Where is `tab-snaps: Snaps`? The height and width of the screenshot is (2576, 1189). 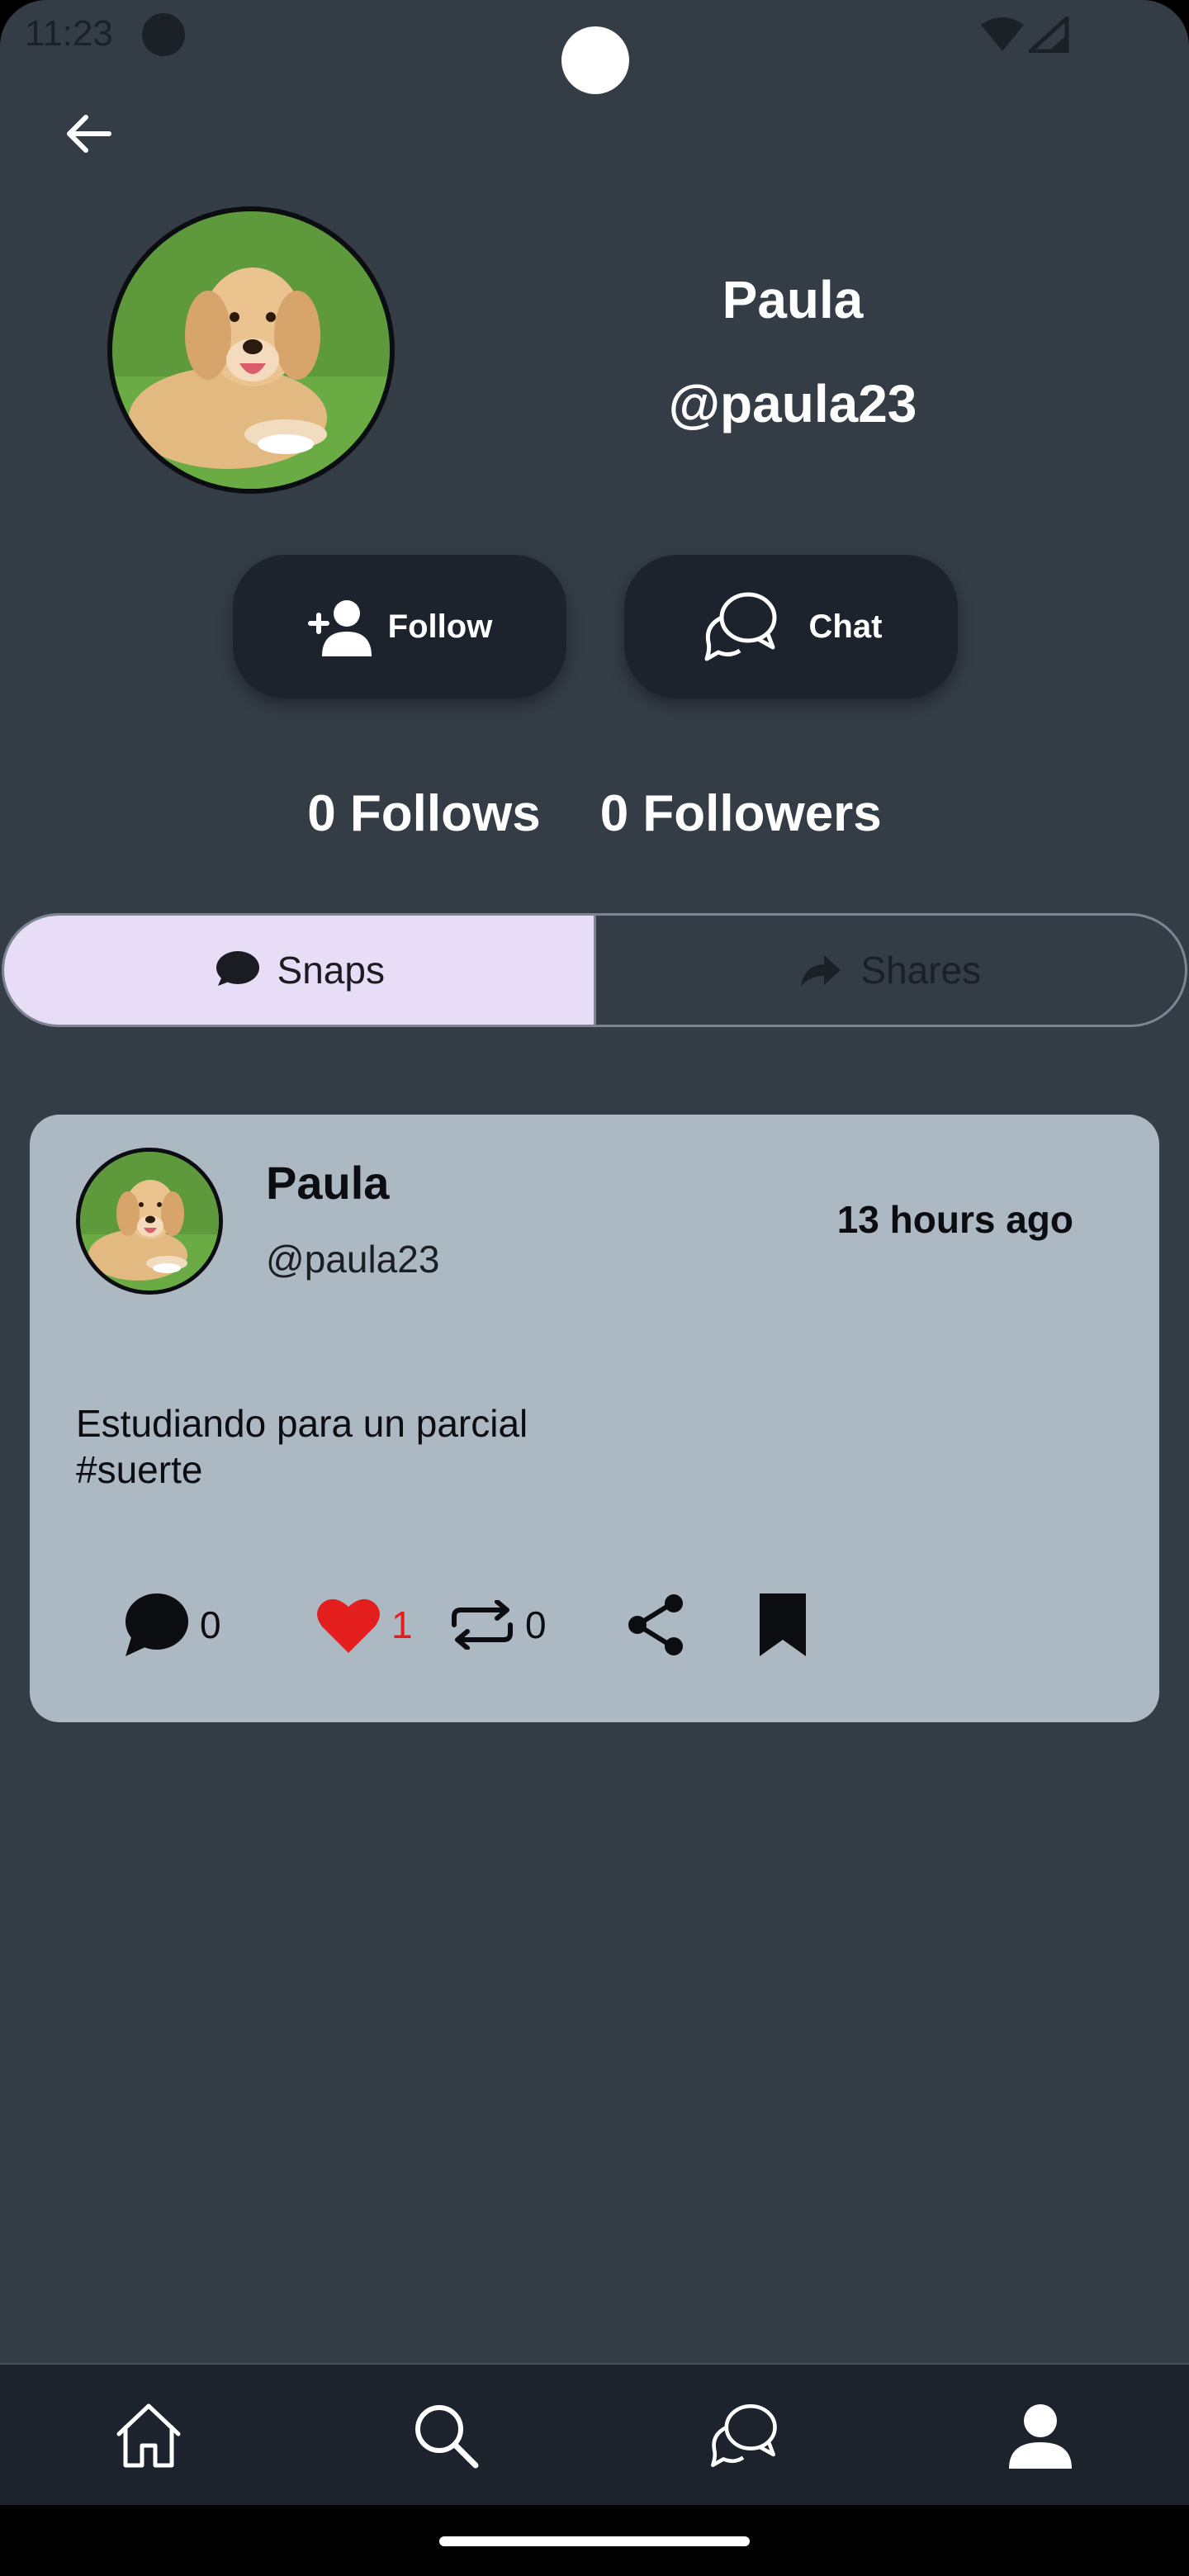
tab-snaps: Snaps is located at coordinates (300, 970).